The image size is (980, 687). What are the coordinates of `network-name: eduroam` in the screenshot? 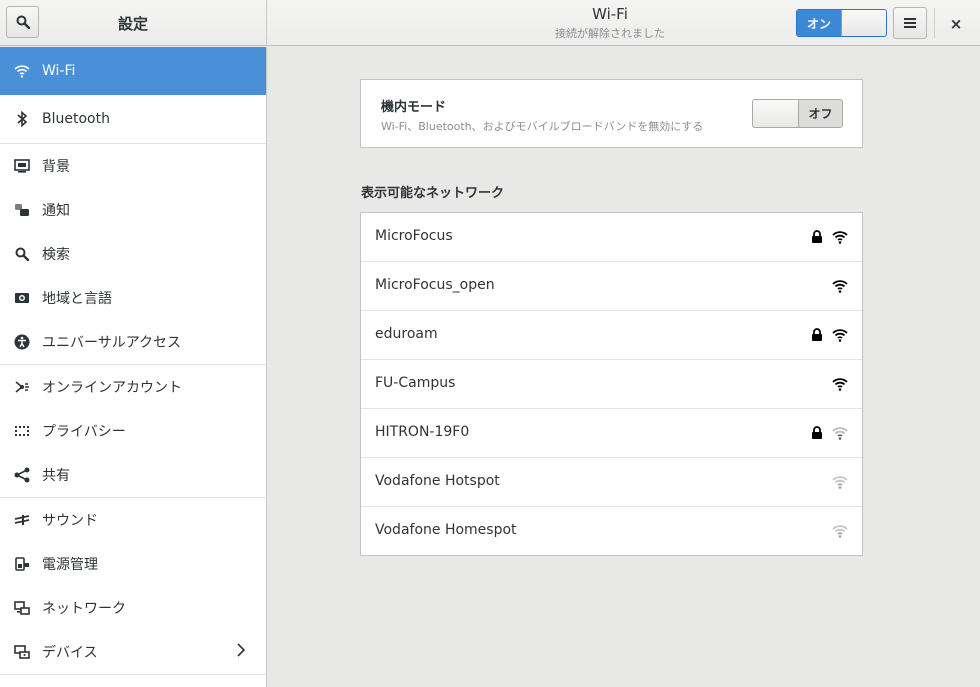 It's located at (406, 334).